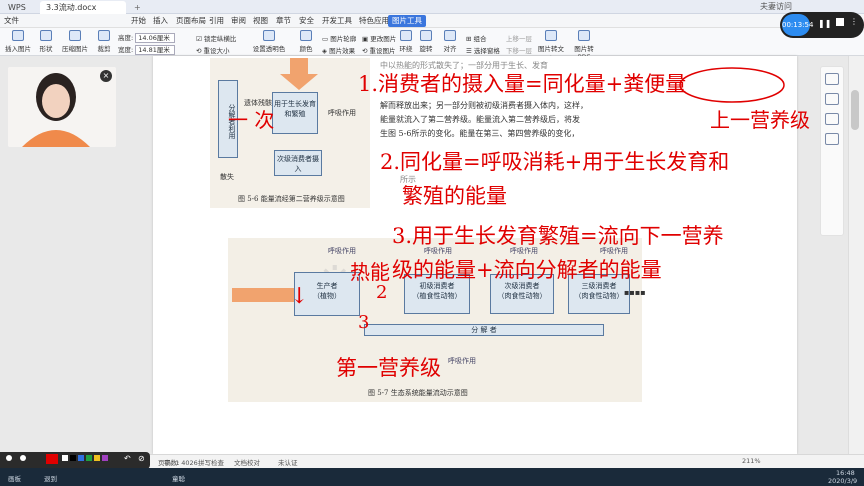  What do you see at coordinates (178, 478) in the screenshot?
I see `taskbar-item-3: 童聪` at bounding box center [178, 478].